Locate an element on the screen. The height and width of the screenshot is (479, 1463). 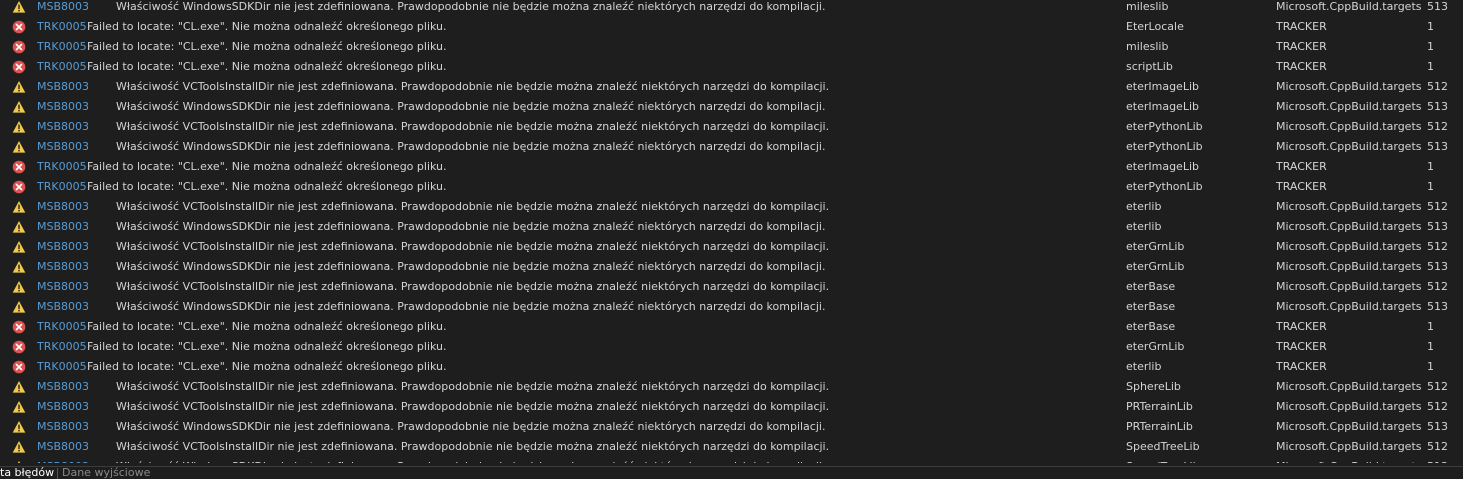
tab-error-list: ta błędów is located at coordinates (29, 473).